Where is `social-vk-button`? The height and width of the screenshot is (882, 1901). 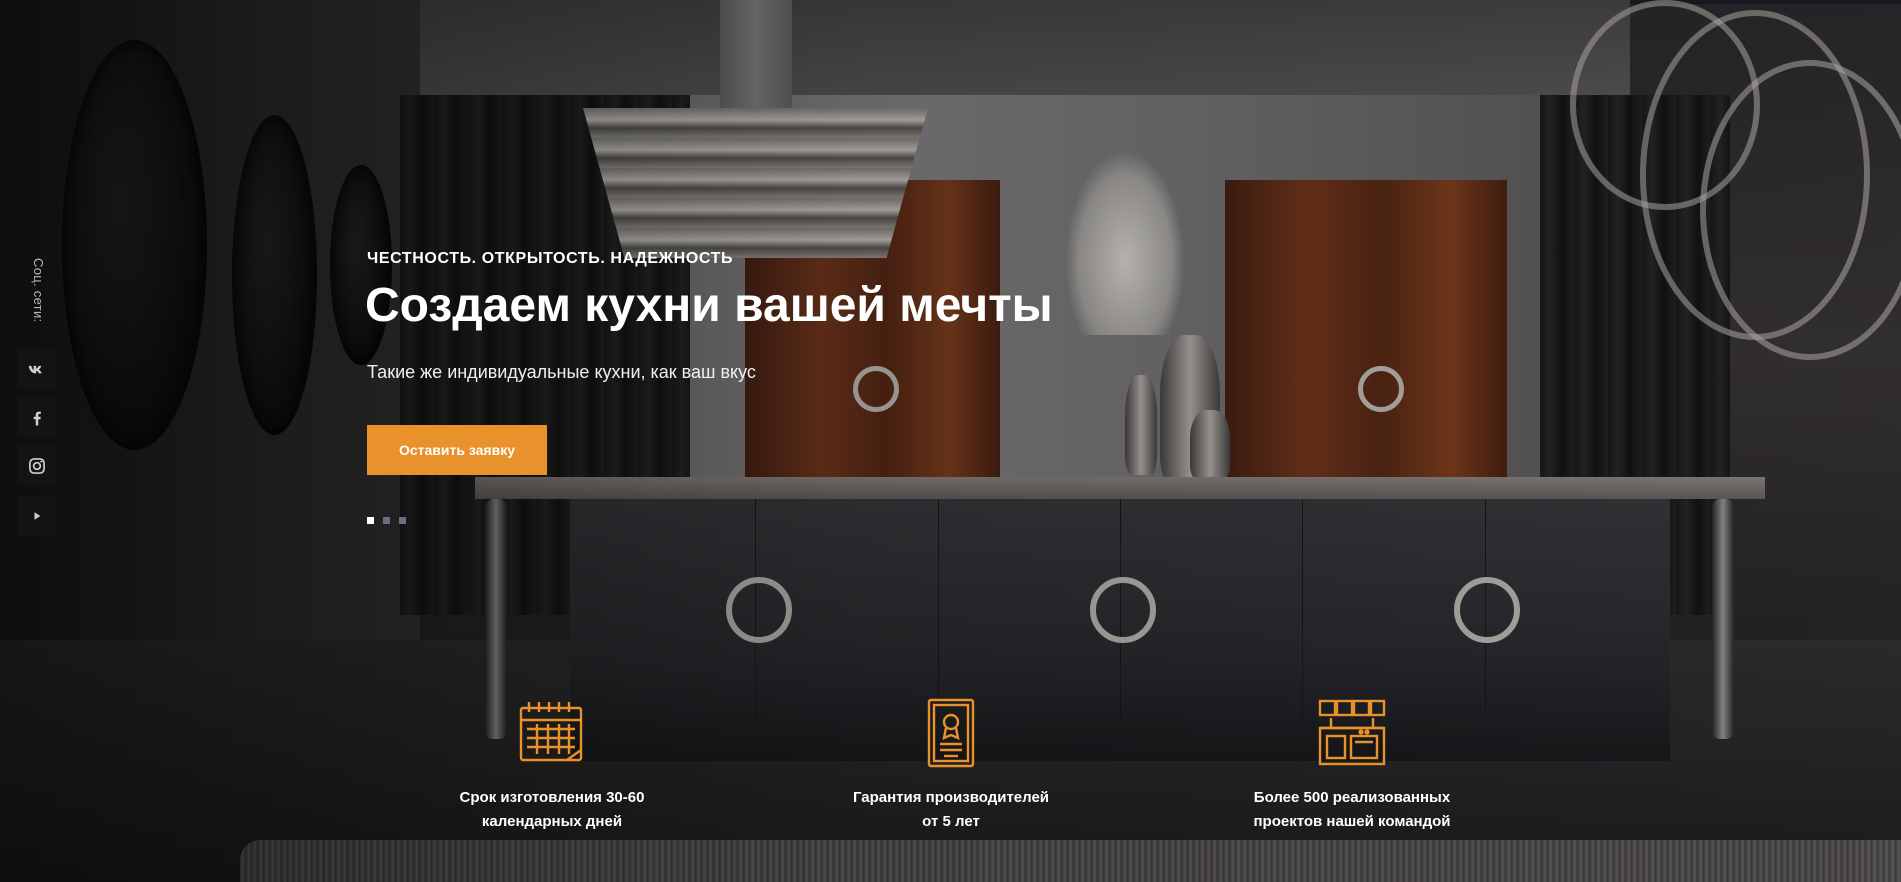
social-vk-button is located at coordinates (37, 370).